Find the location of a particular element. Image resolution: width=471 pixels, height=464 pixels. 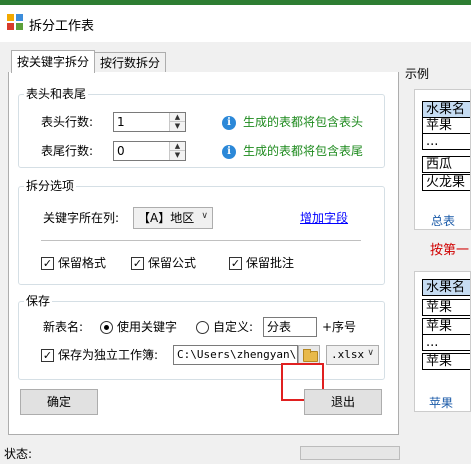

save-group is located at coordinates (201, 340).